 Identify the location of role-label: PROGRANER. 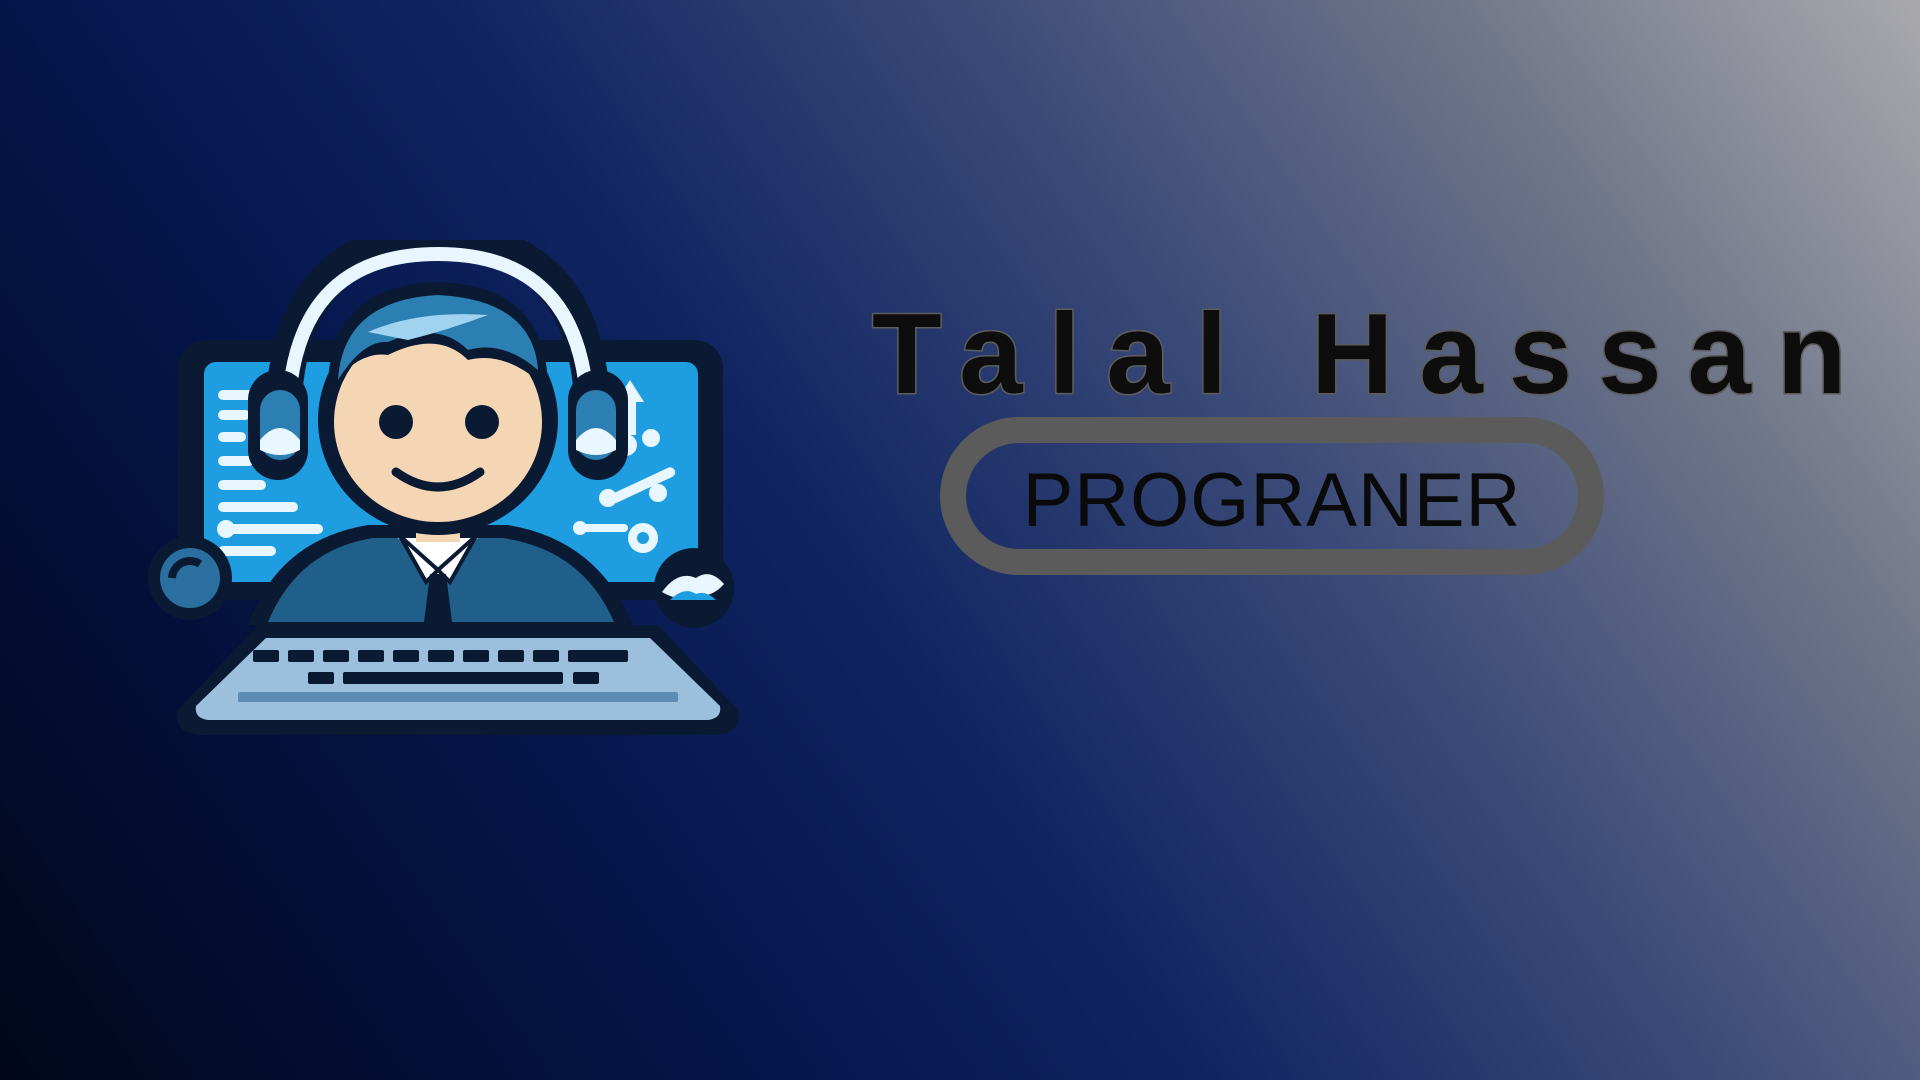
(1272, 500).